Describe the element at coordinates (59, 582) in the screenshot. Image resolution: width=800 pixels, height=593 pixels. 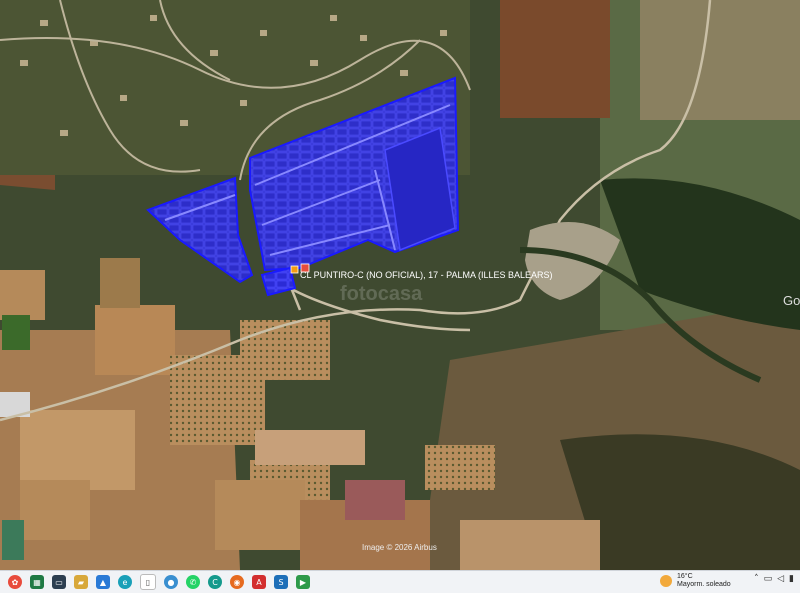
I see `file-explorer-icon: ▭` at that location.